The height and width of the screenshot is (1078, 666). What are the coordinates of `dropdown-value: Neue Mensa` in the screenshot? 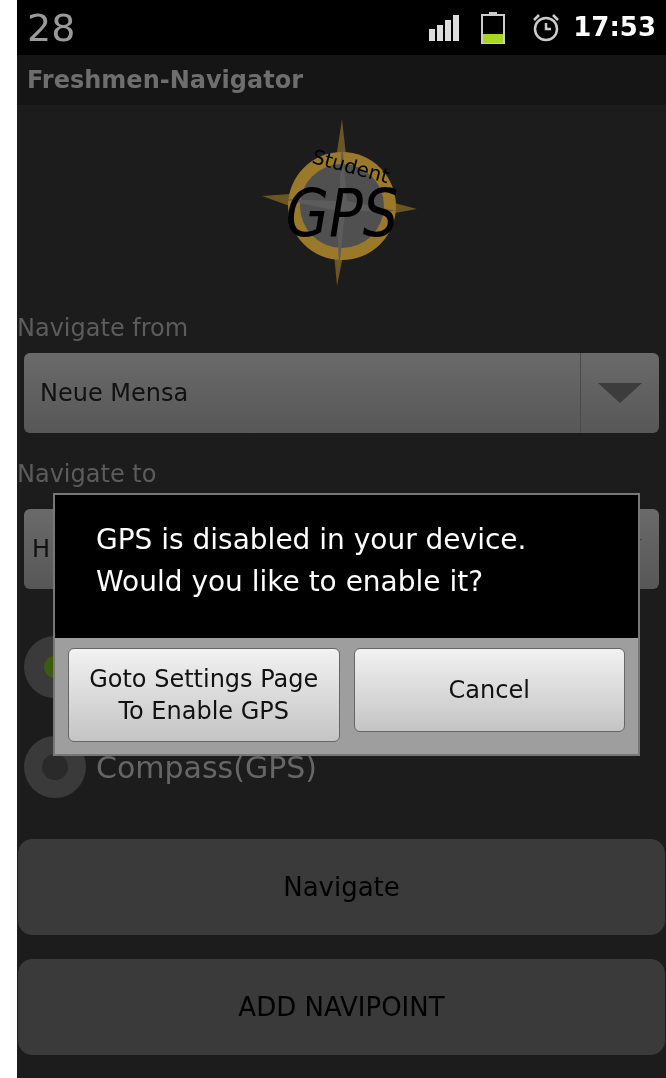 It's located at (114, 393).